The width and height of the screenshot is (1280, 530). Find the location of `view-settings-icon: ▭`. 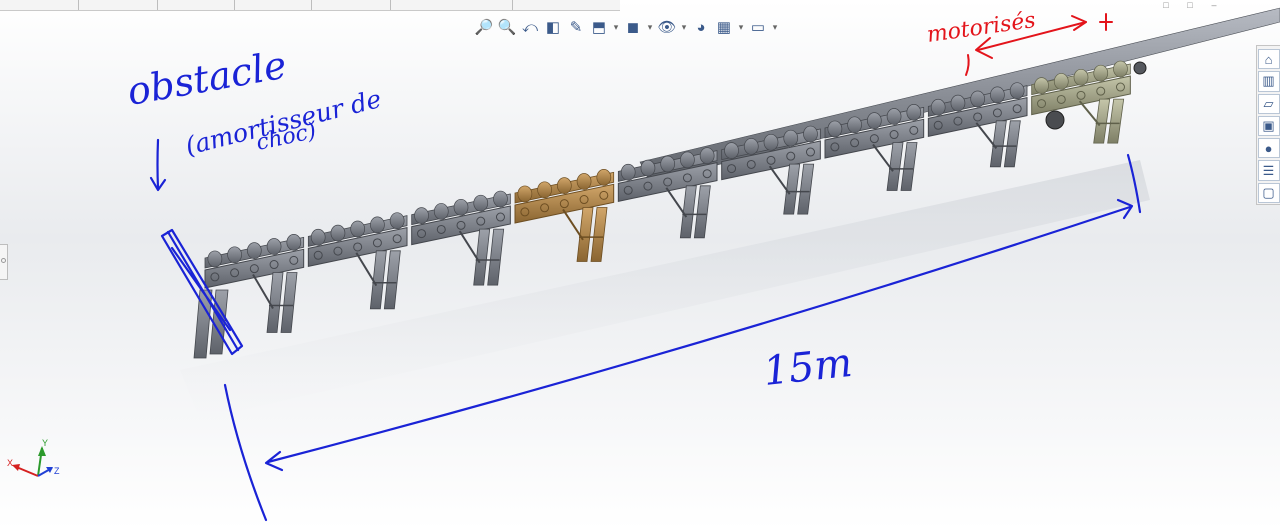

view-settings-icon: ▭ is located at coordinates (758, 27).